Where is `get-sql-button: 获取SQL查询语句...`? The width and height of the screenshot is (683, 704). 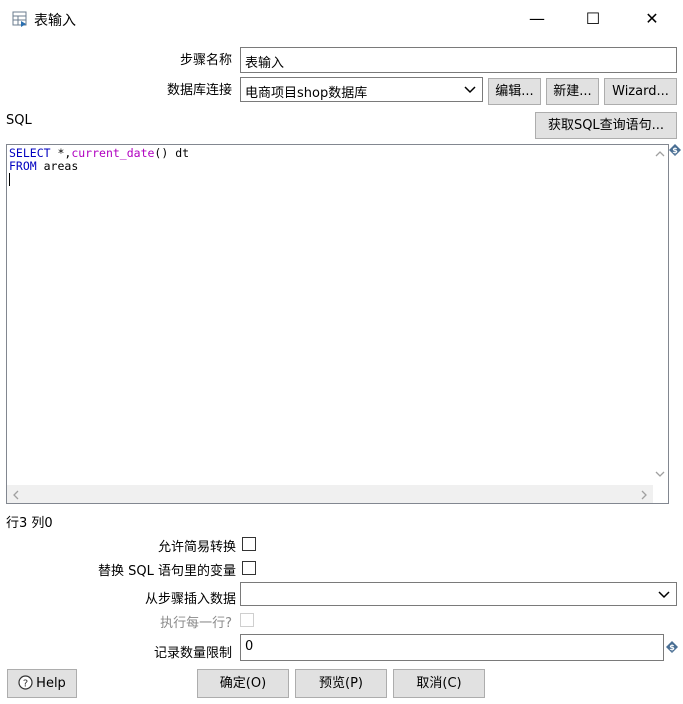 get-sql-button: 获取SQL查询语句... is located at coordinates (606, 125).